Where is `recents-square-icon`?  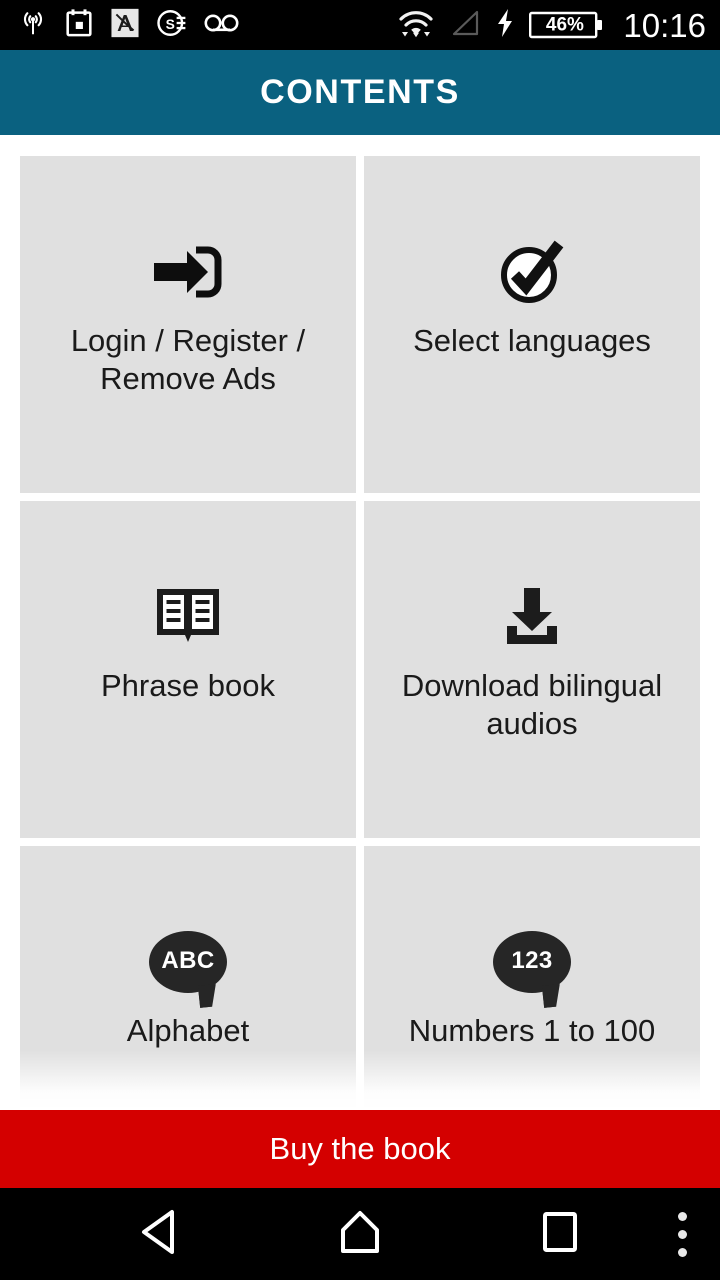
recents-square-icon is located at coordinates (560, 1234).